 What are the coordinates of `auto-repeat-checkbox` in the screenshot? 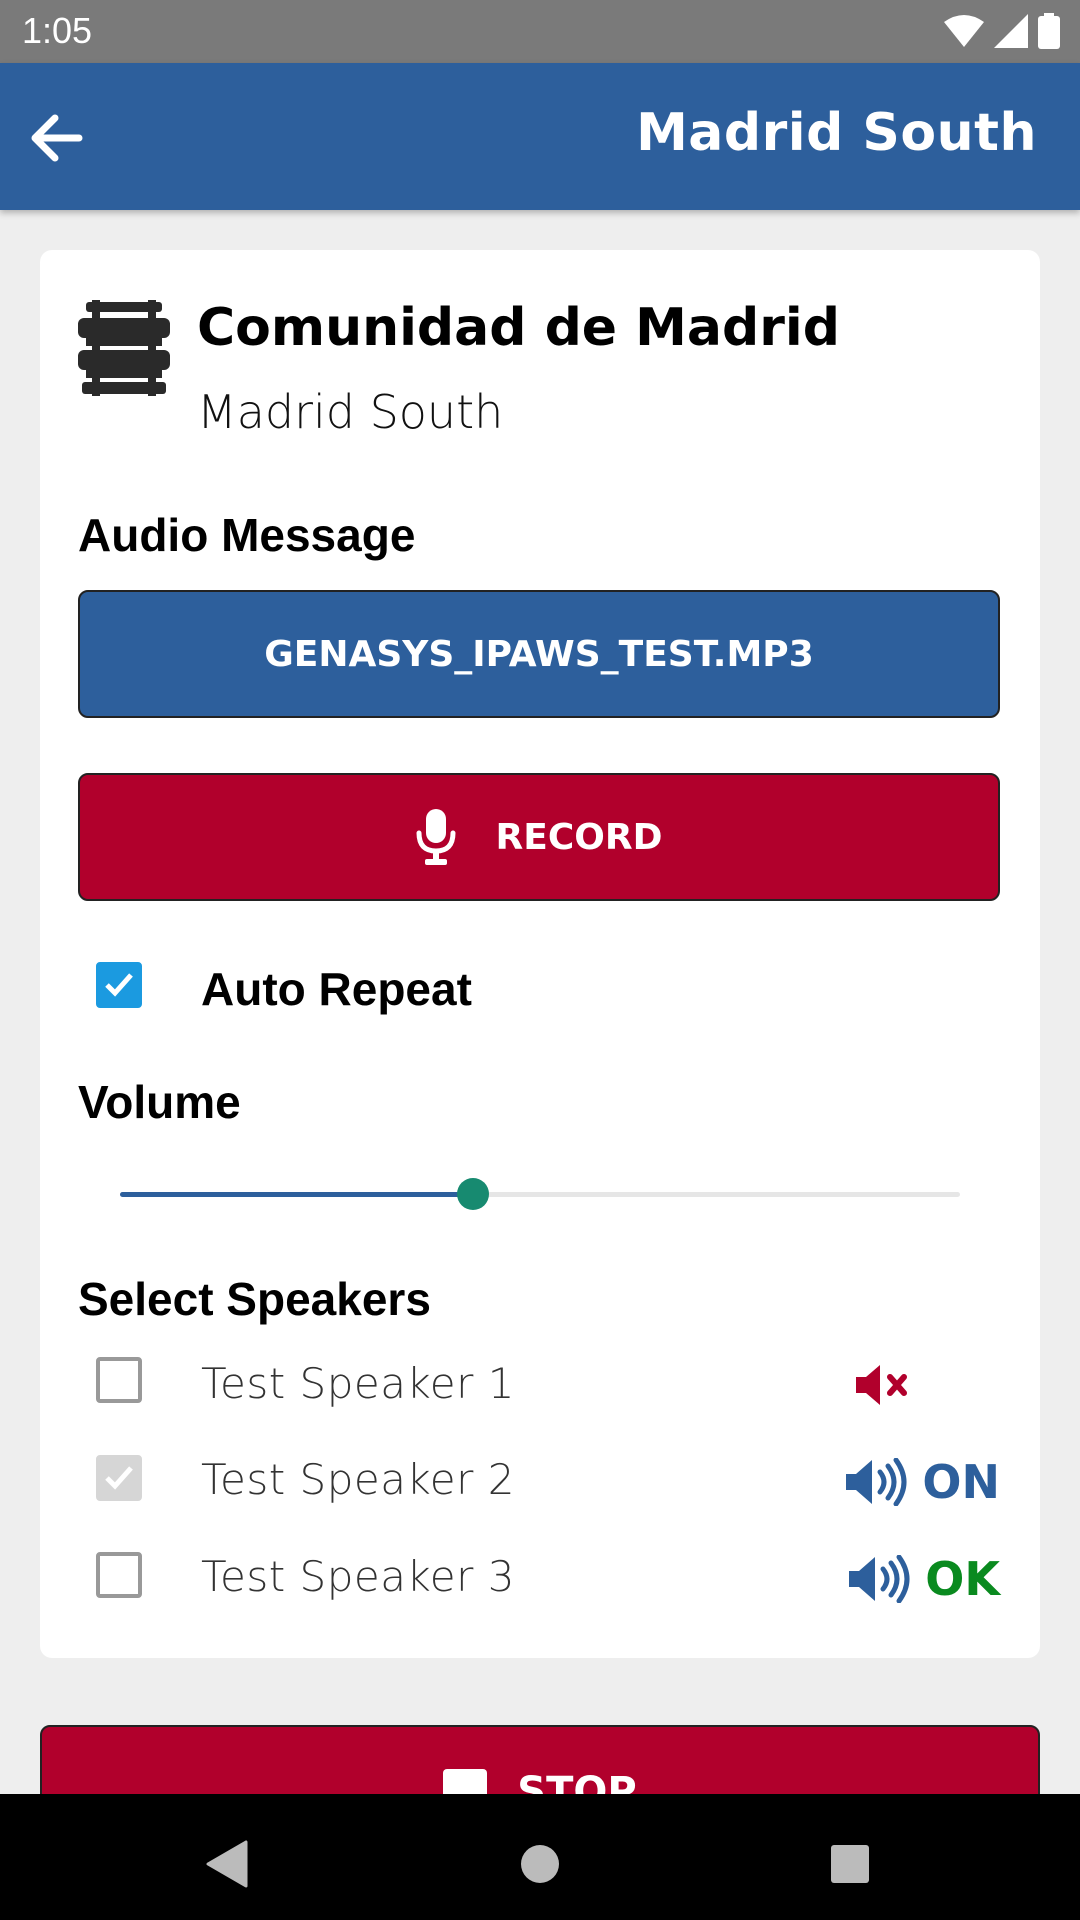 It's located at (119, 985).